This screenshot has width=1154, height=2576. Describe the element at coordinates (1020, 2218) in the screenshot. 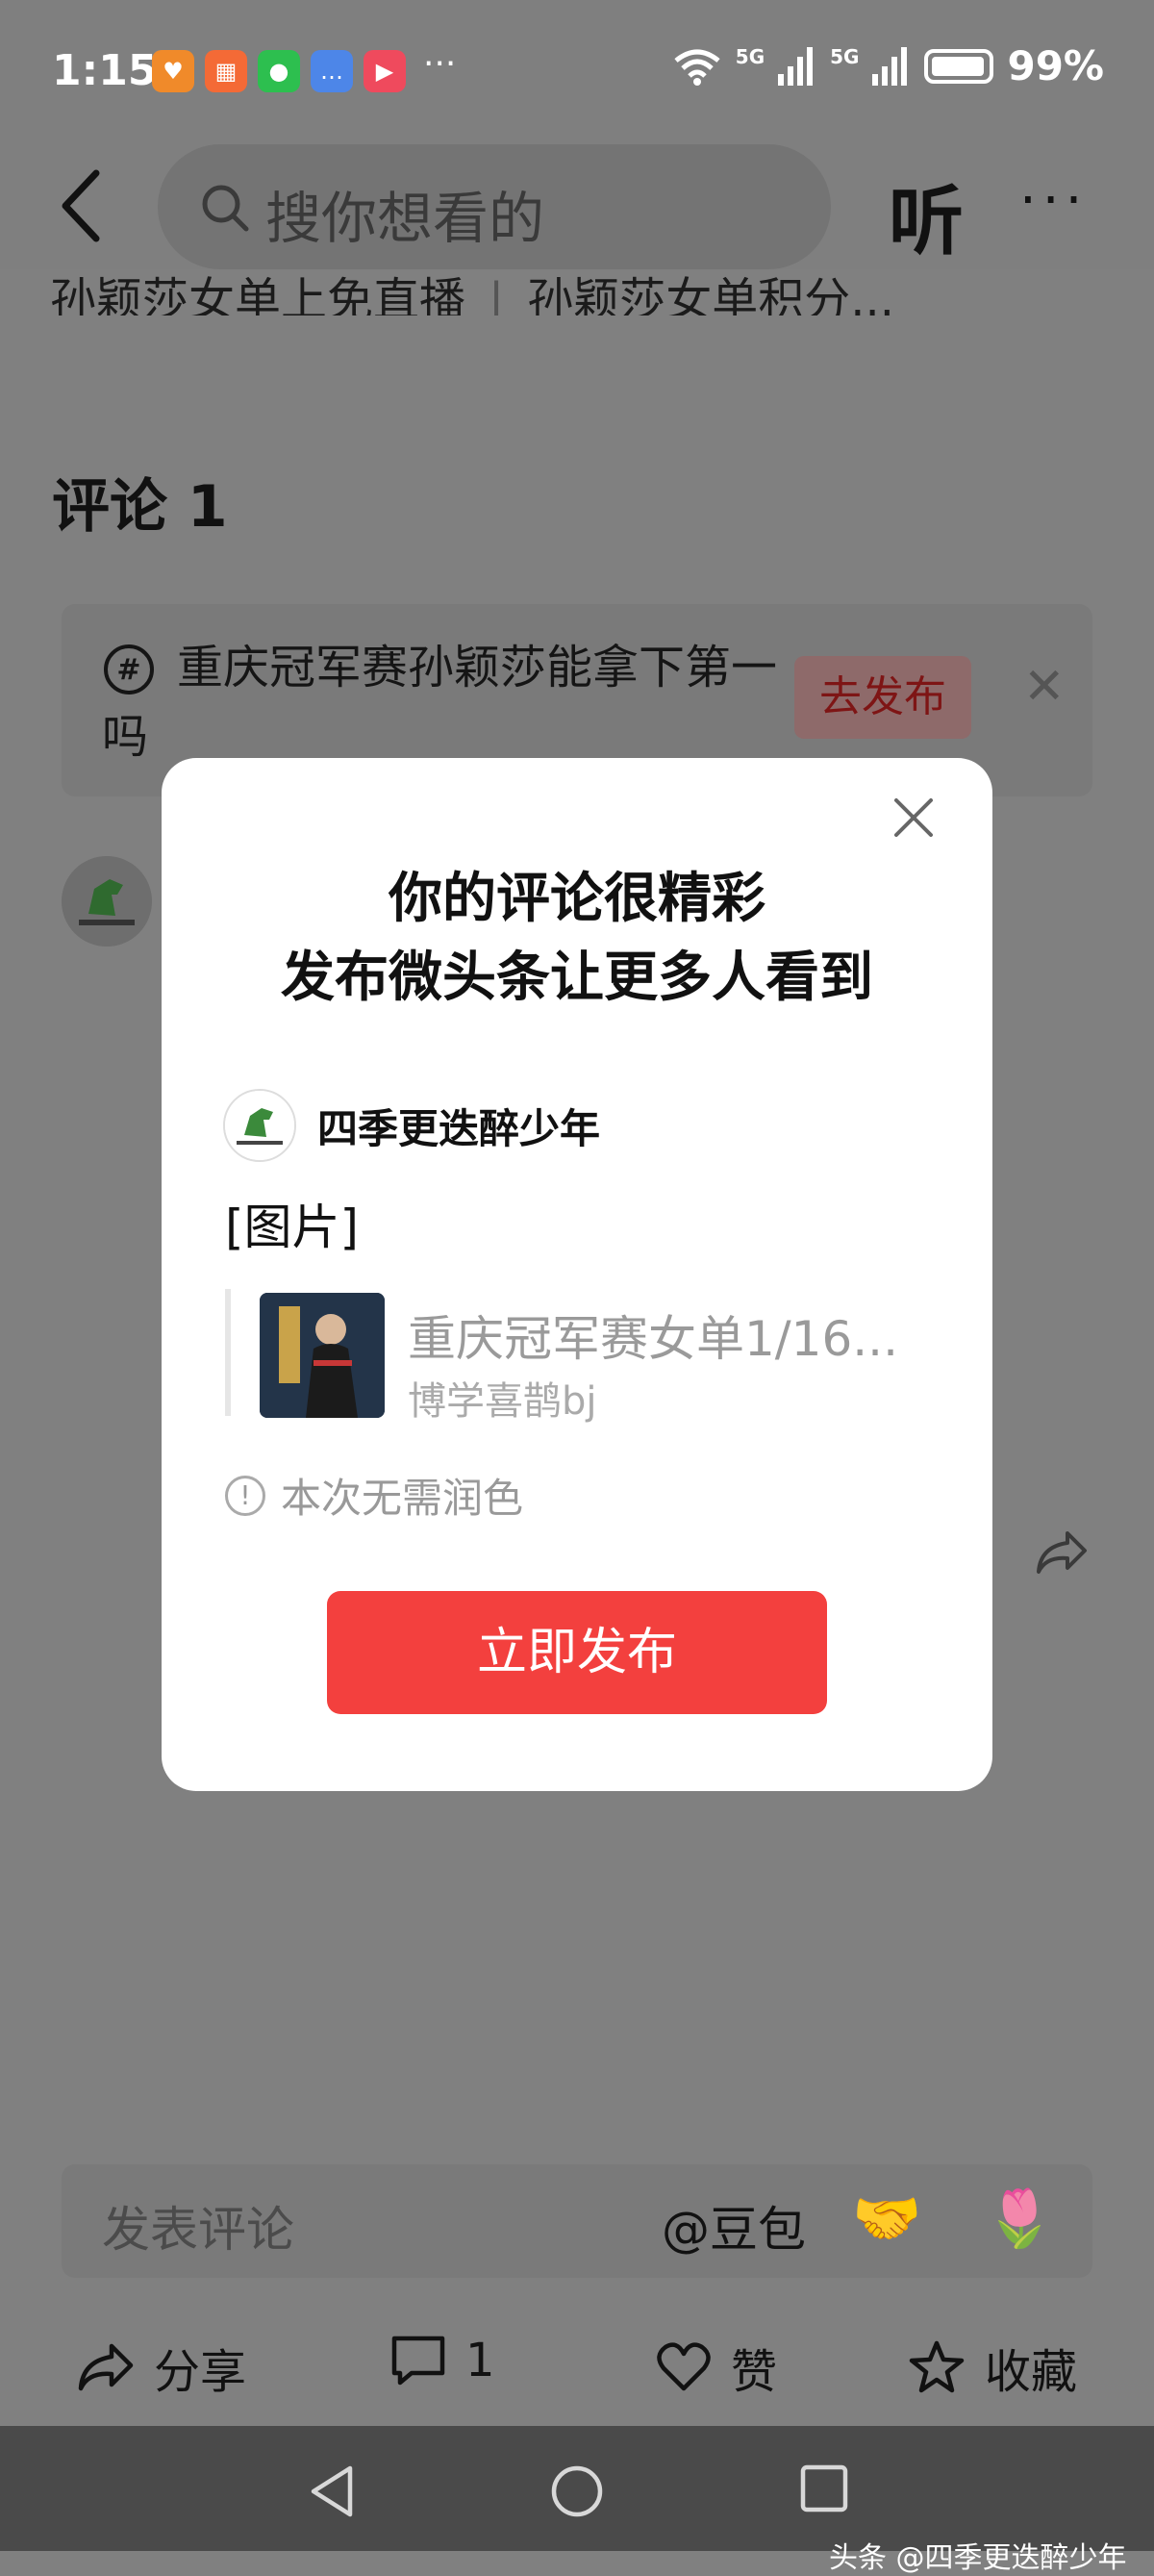

I see `flower-emoji-button: 🌷` at that location.